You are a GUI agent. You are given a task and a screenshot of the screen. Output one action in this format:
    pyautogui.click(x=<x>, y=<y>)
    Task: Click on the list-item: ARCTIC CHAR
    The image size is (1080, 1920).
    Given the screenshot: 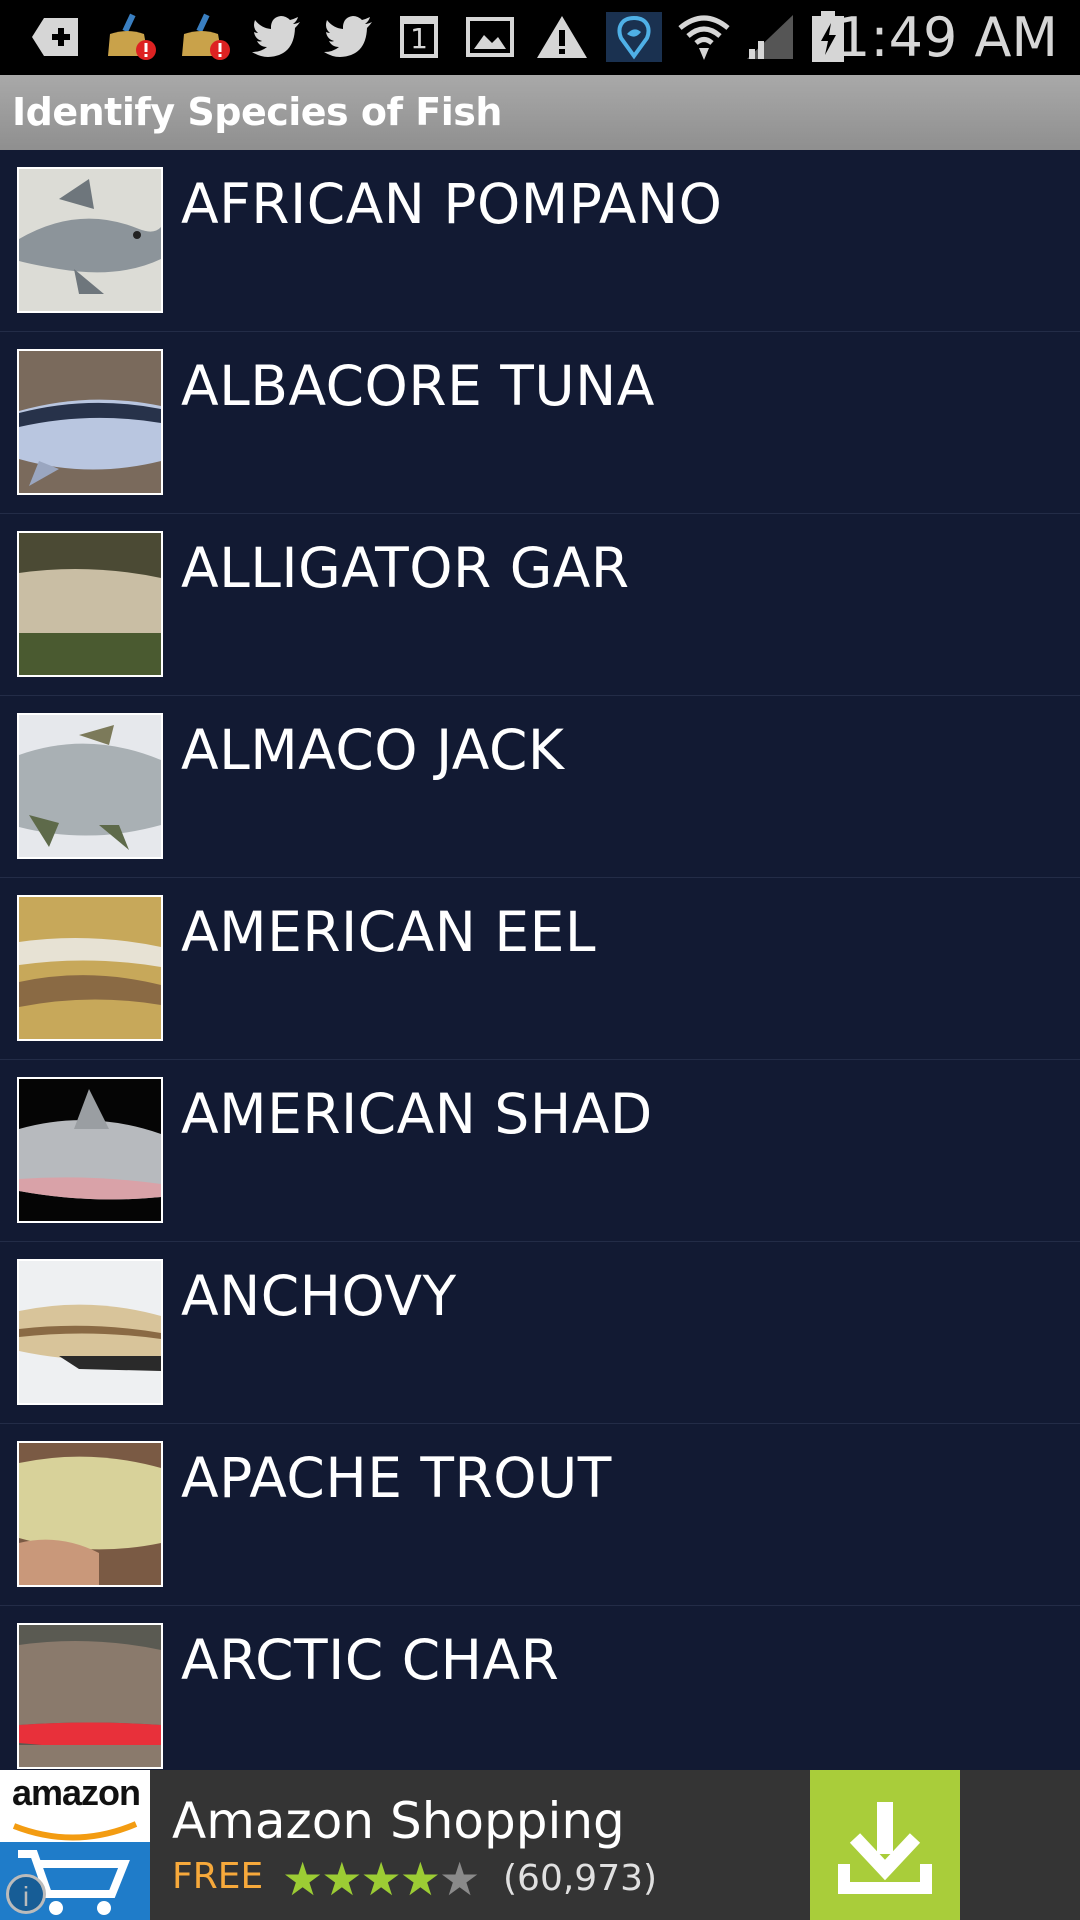 What is the action you would take?
    pyautogui.click(x=540, y=1688)
    